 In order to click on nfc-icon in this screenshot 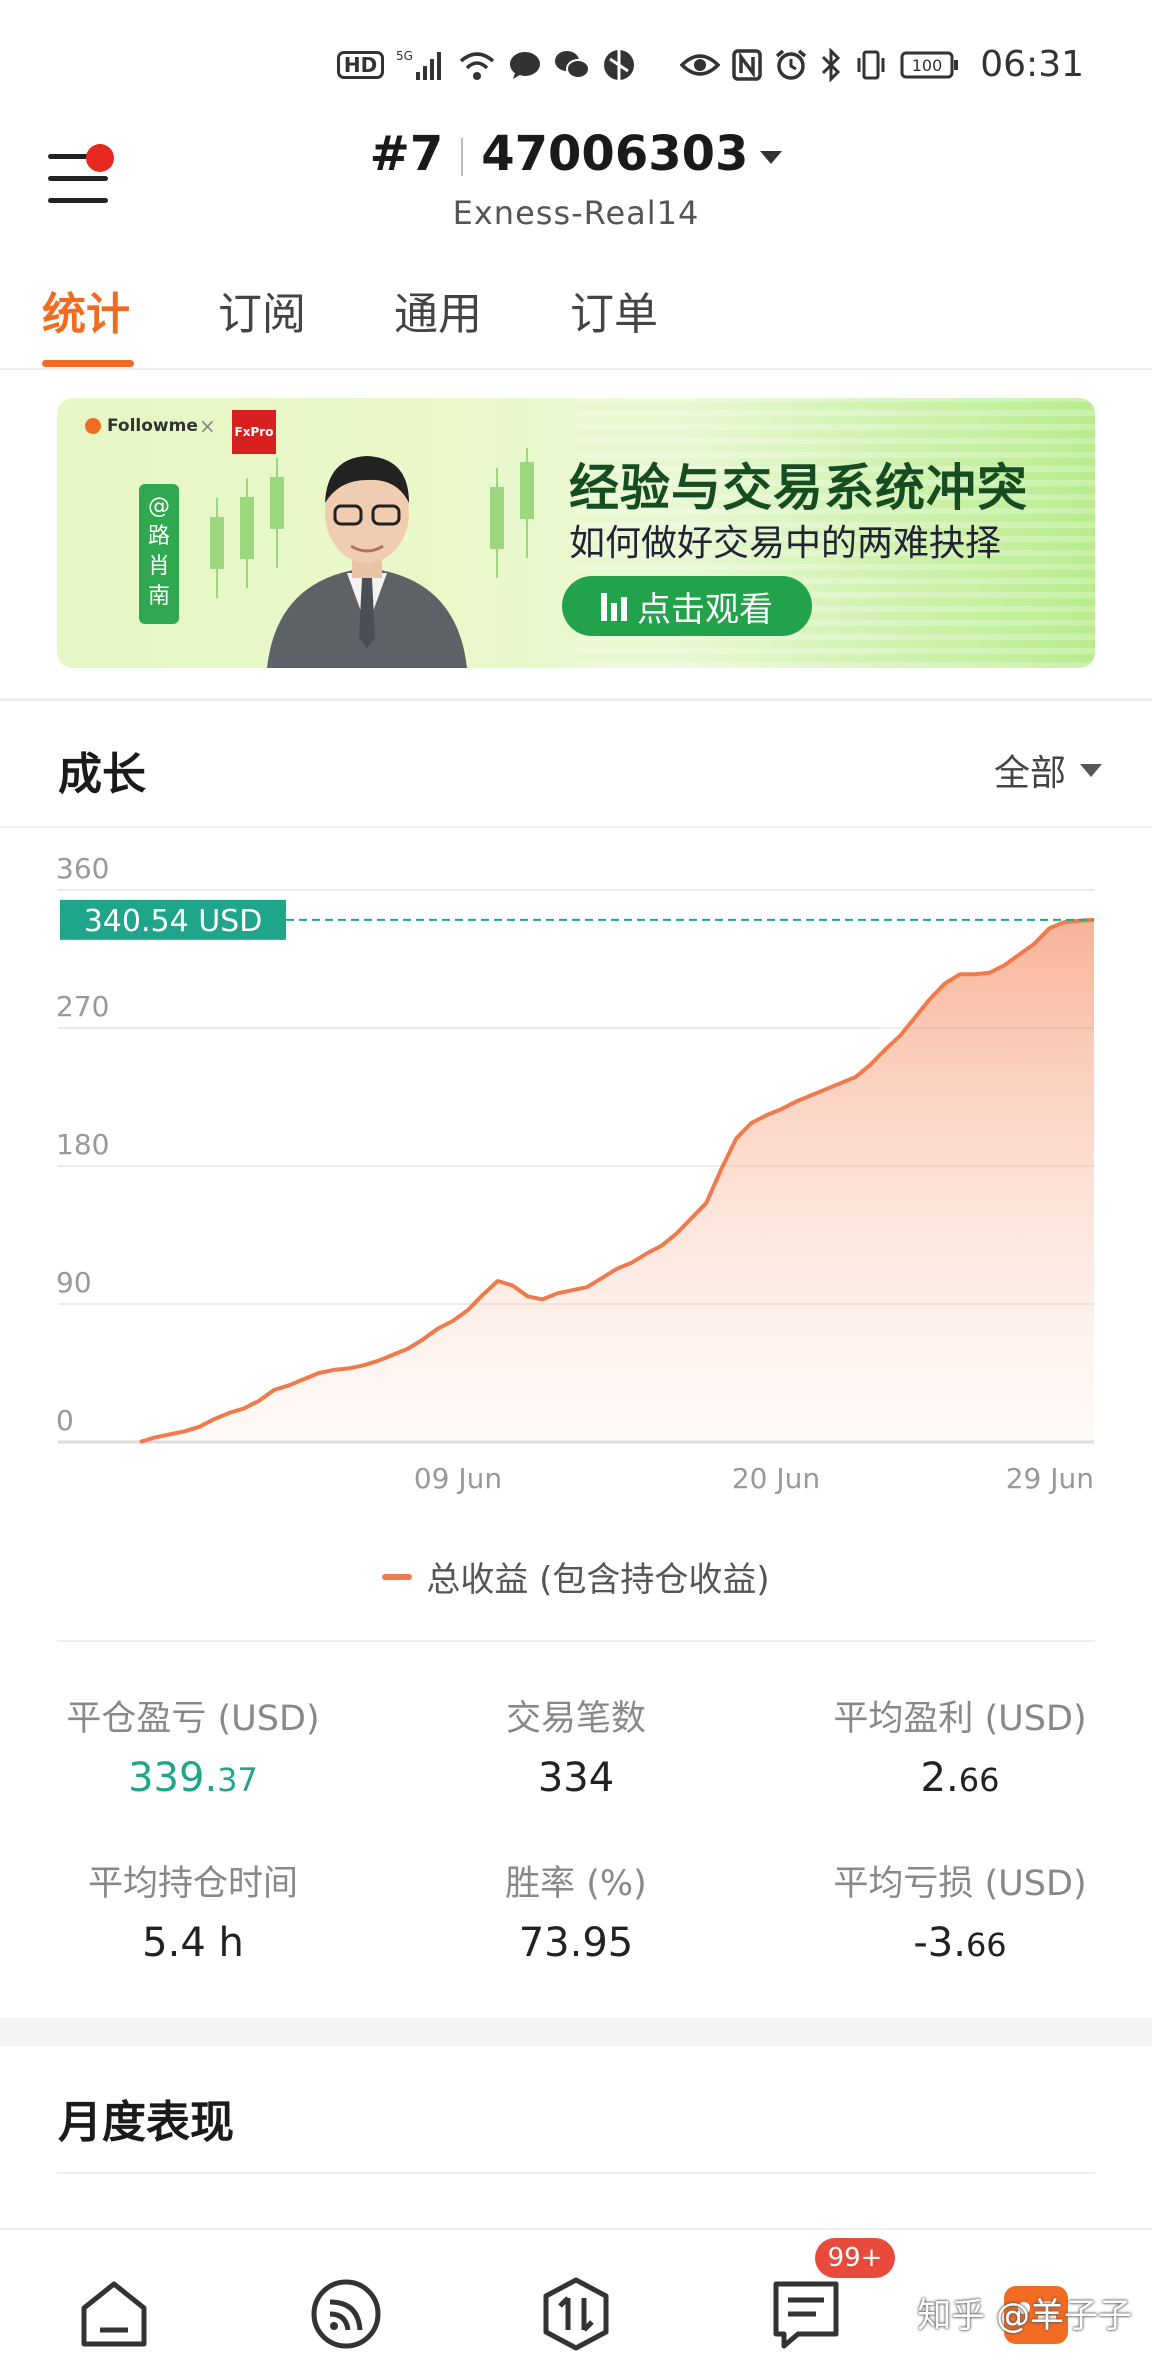, I will do `click(747, 64)`.